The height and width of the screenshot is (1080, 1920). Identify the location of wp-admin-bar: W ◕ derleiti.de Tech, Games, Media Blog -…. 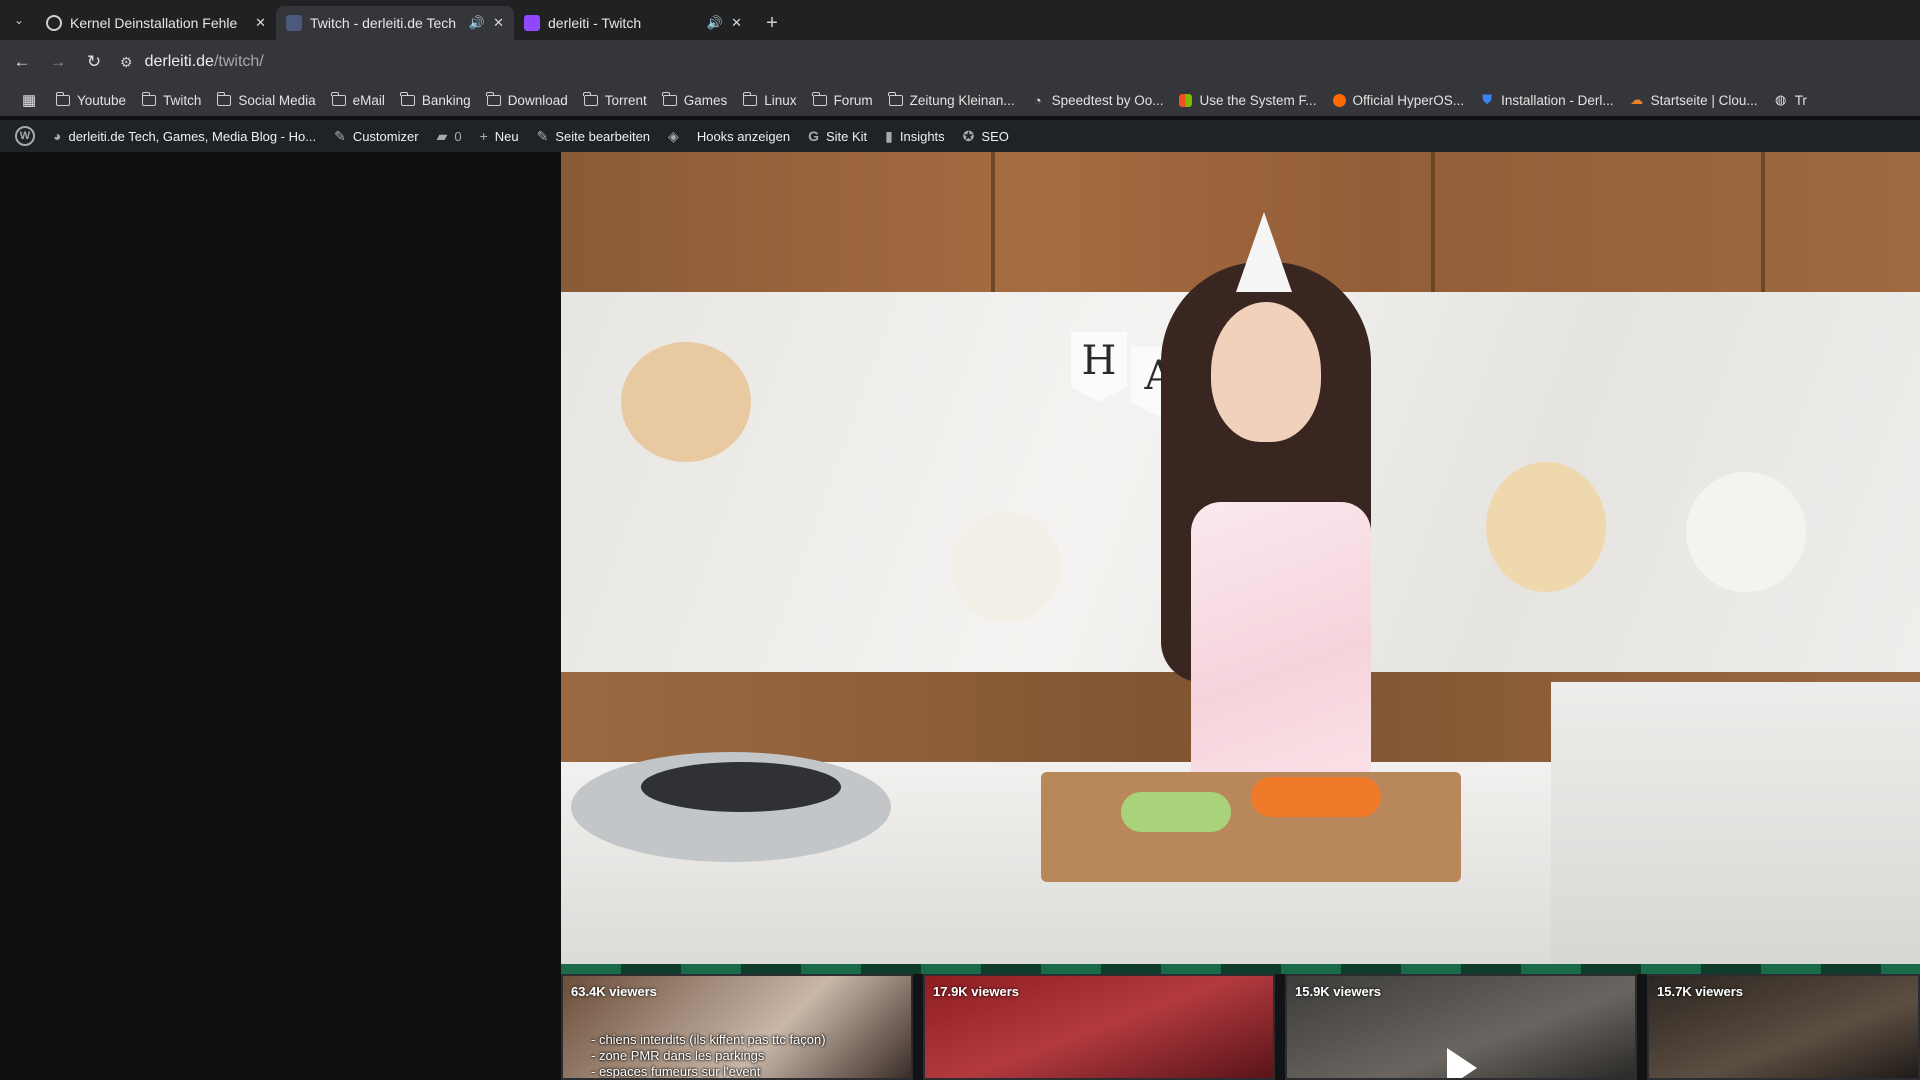
(960, 136).